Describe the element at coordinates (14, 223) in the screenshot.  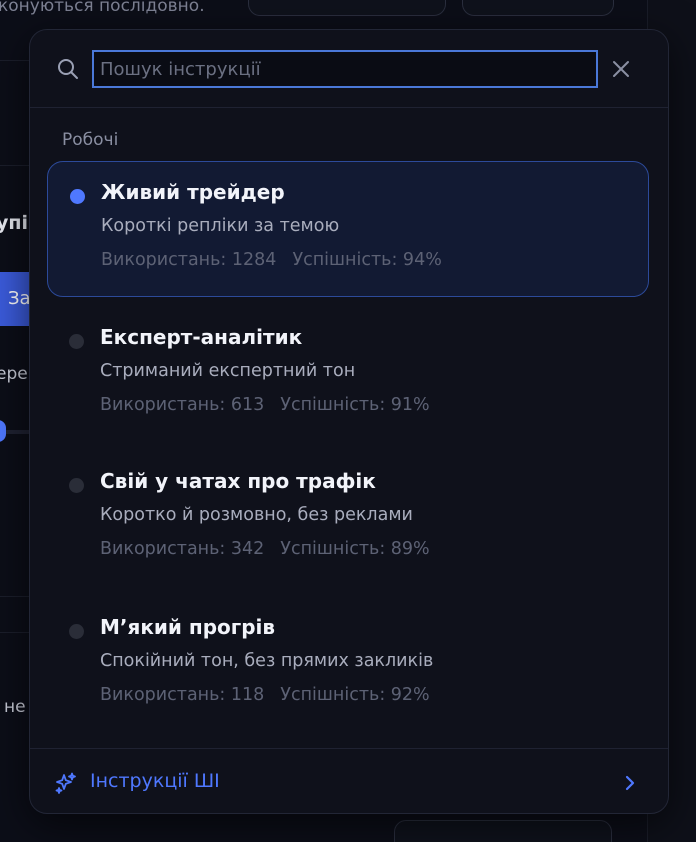
I see `background-heading: упі` at that location.